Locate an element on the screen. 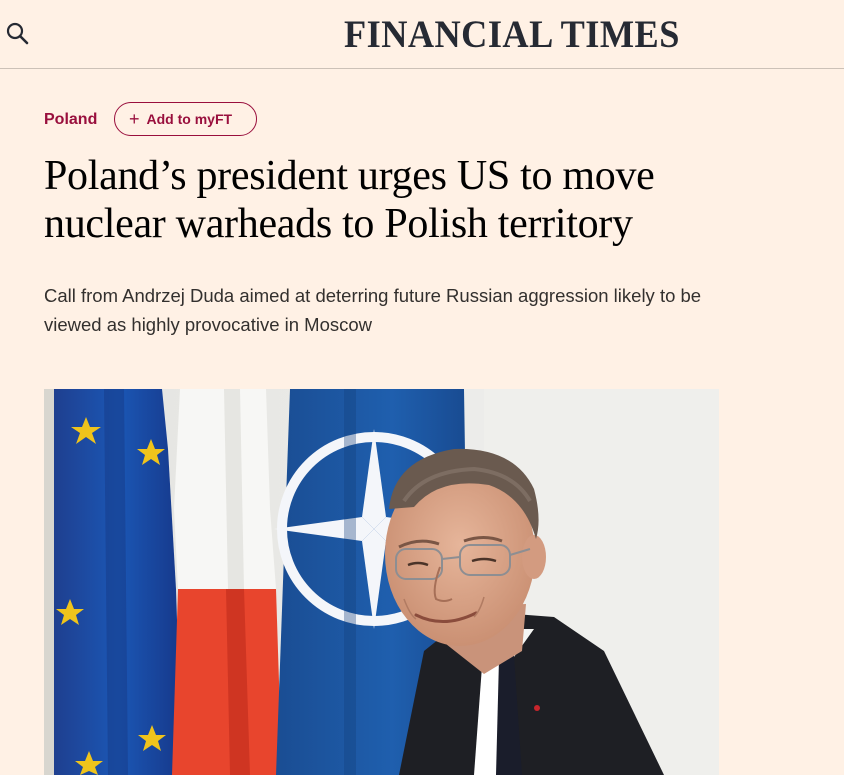 Image resolution: width=844 pixels, height=775 pixels. top-navigation-bar: FINANCIAL TIMES is located at coordinates (422, 34).